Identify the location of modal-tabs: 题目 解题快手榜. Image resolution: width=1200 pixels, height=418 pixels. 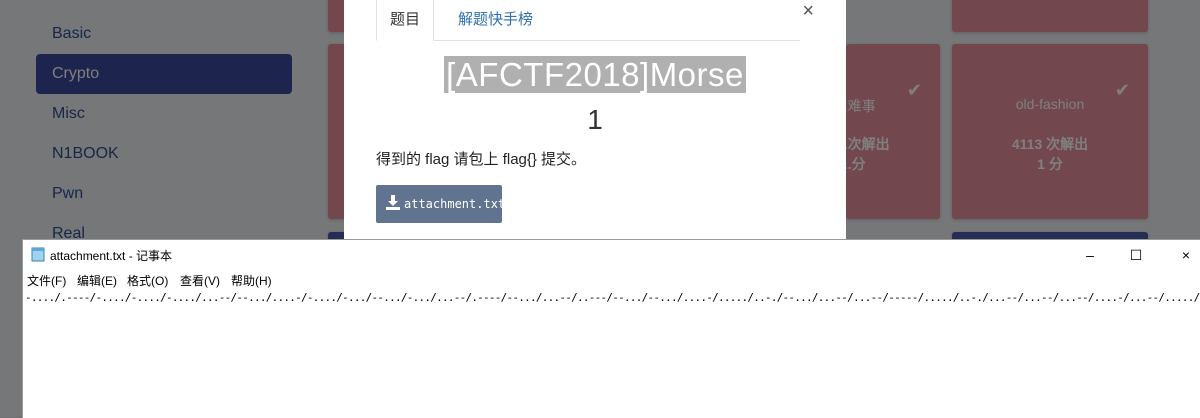
(588, 20).